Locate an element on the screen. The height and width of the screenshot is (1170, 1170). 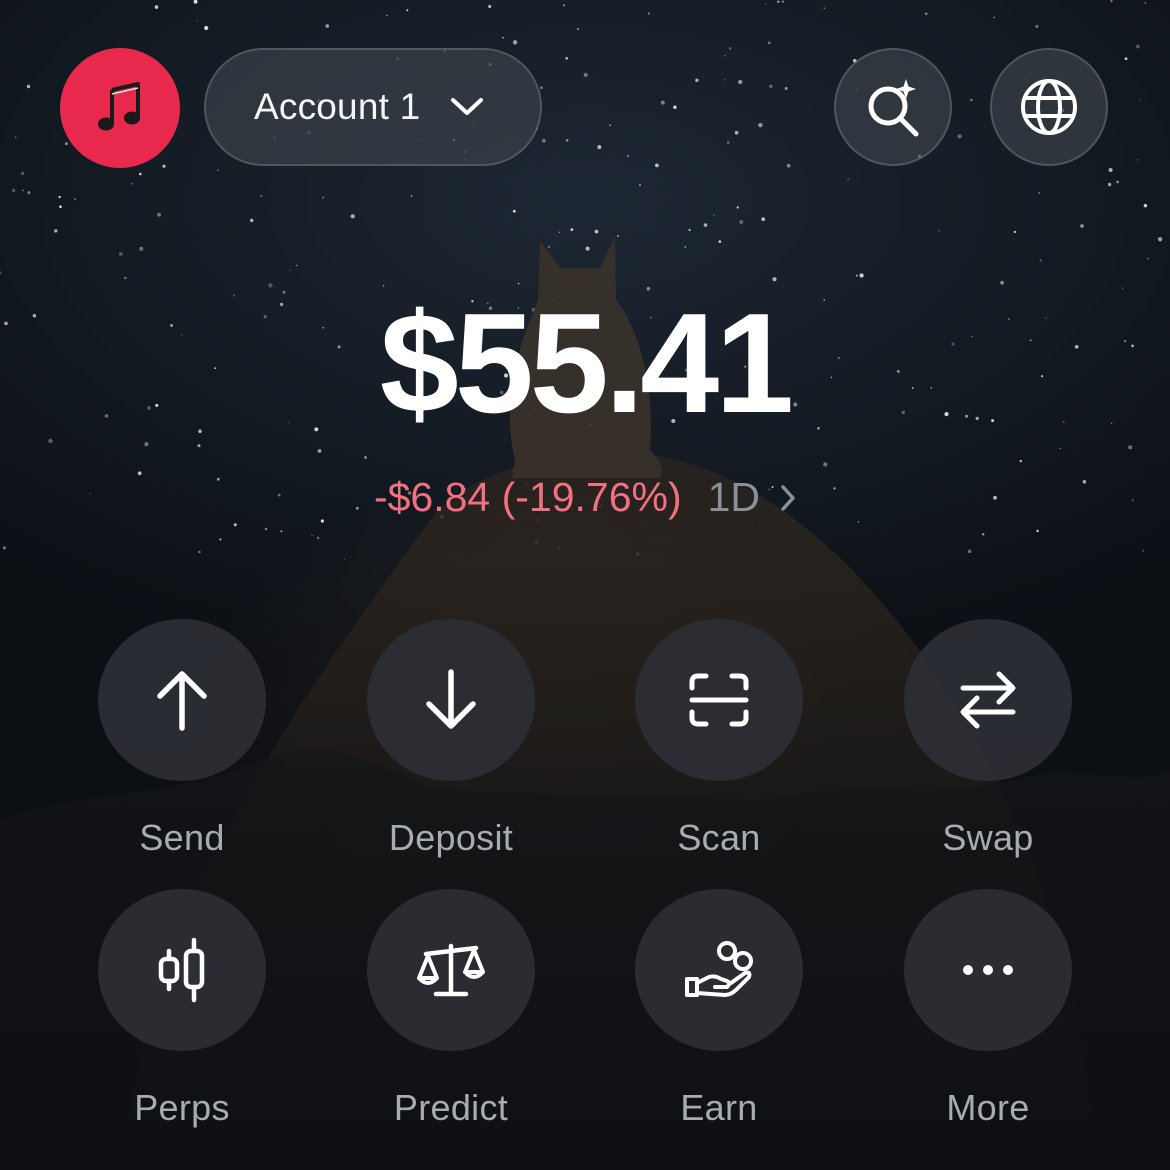
search-button is located at coordinates (893, 107).